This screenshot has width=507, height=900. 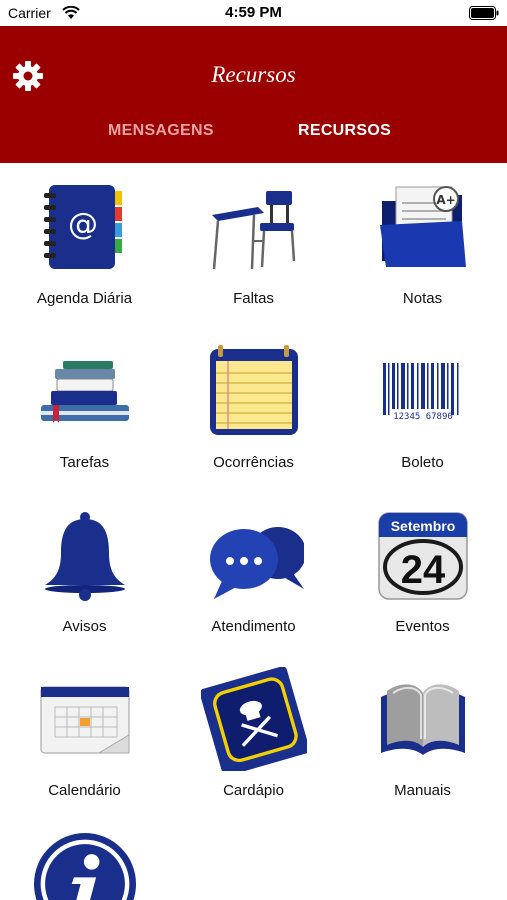 I want to click on tile-label: Eventos, so click(x=422, y=626).